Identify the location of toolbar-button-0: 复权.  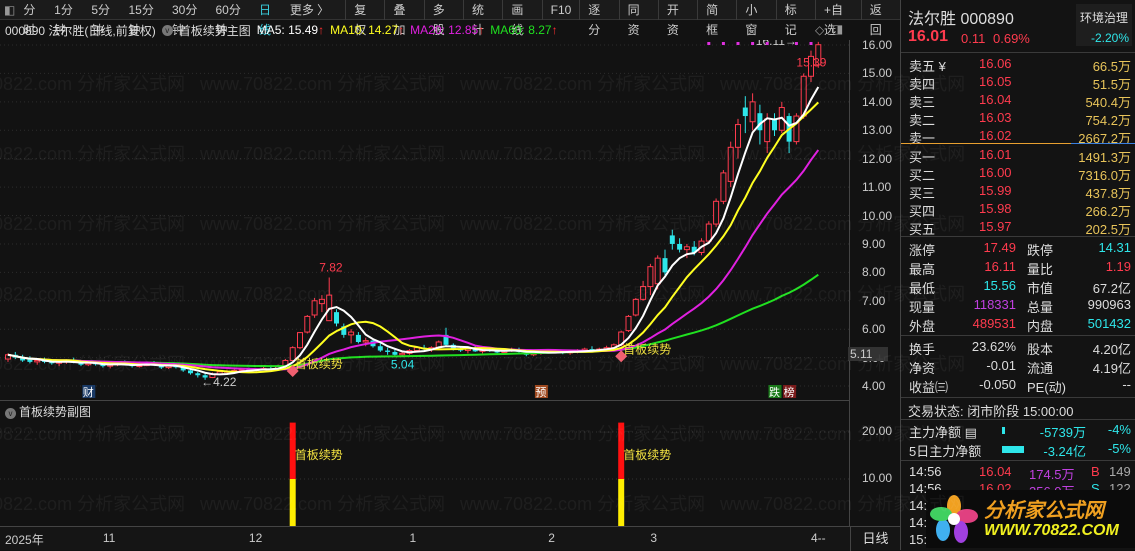
(364, 18).